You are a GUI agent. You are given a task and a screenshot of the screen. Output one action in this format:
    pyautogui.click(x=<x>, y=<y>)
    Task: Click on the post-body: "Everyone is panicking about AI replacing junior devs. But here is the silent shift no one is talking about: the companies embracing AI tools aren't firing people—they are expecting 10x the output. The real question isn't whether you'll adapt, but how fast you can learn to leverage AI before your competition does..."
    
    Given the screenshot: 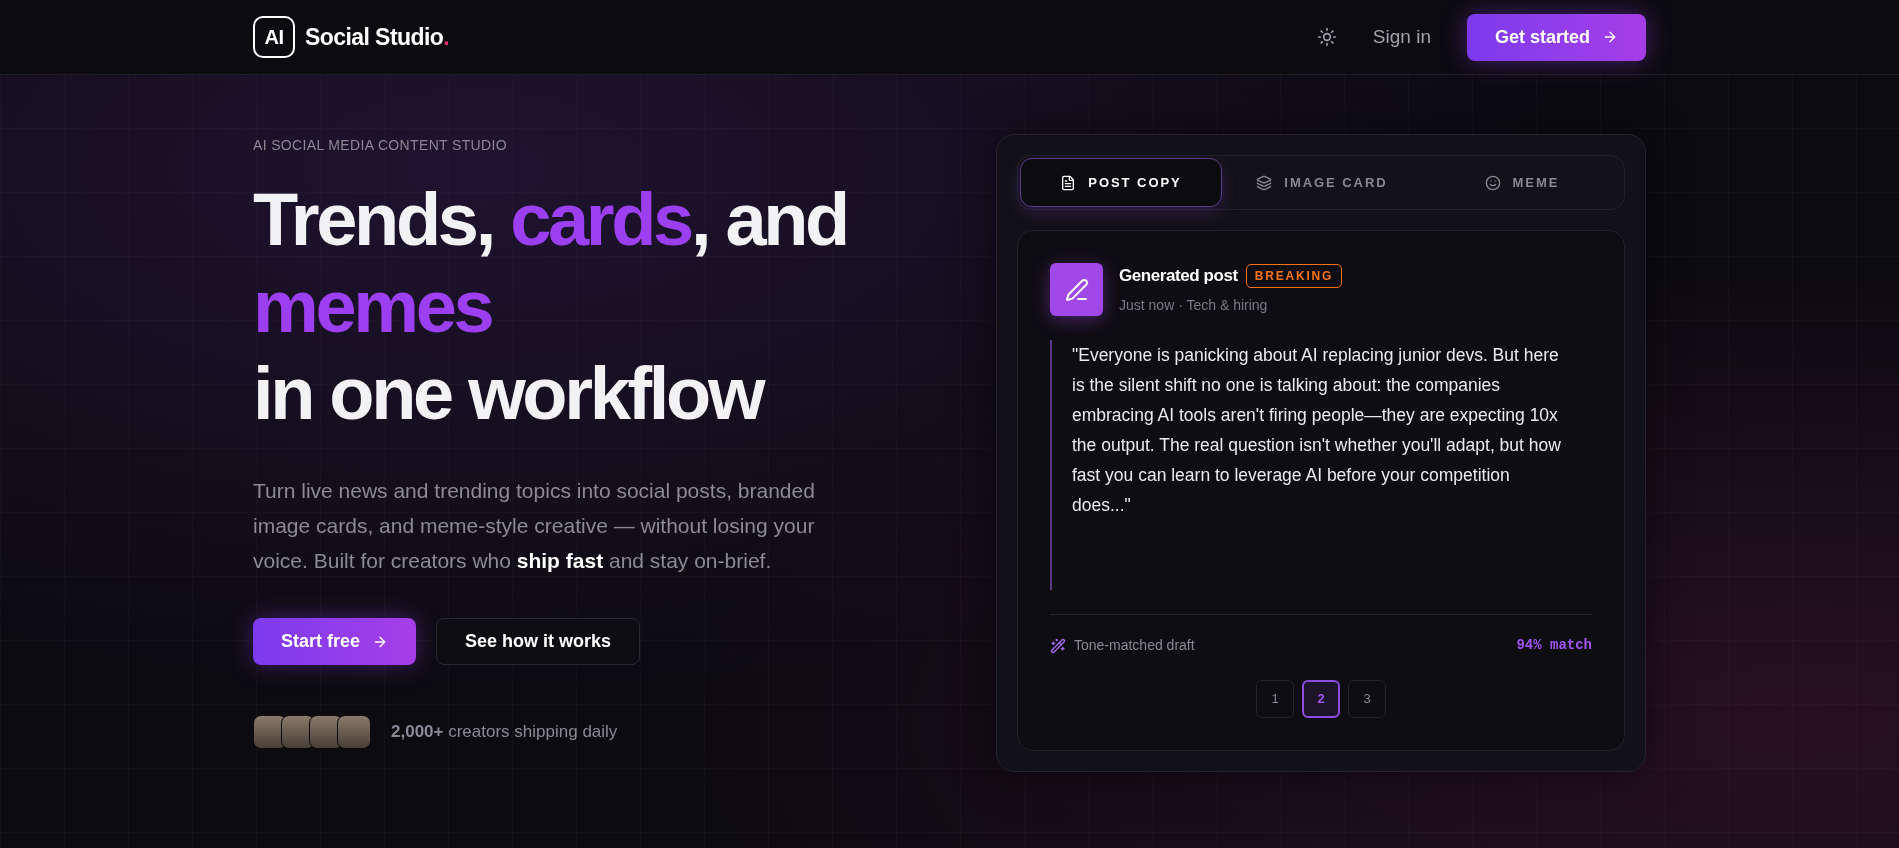 What is the action you would take?
    pyautogui.click(x=1317, y=430)
    